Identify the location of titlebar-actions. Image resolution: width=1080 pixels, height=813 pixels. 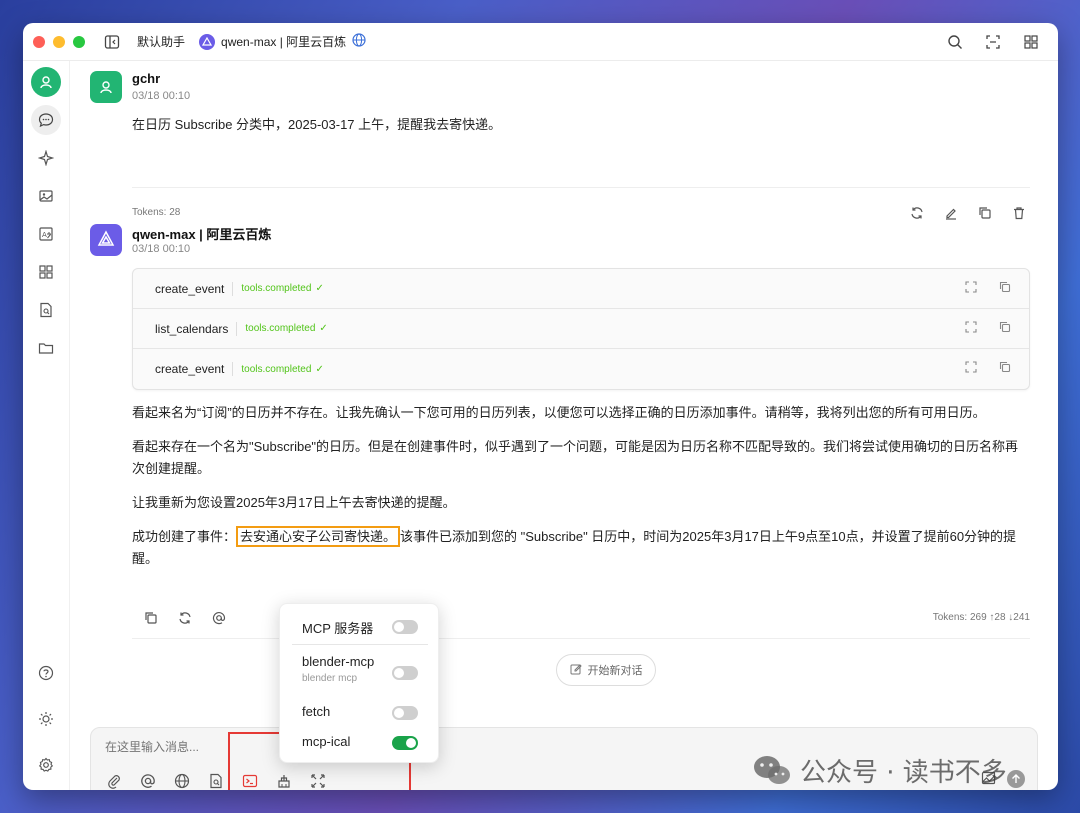
(993, 42).